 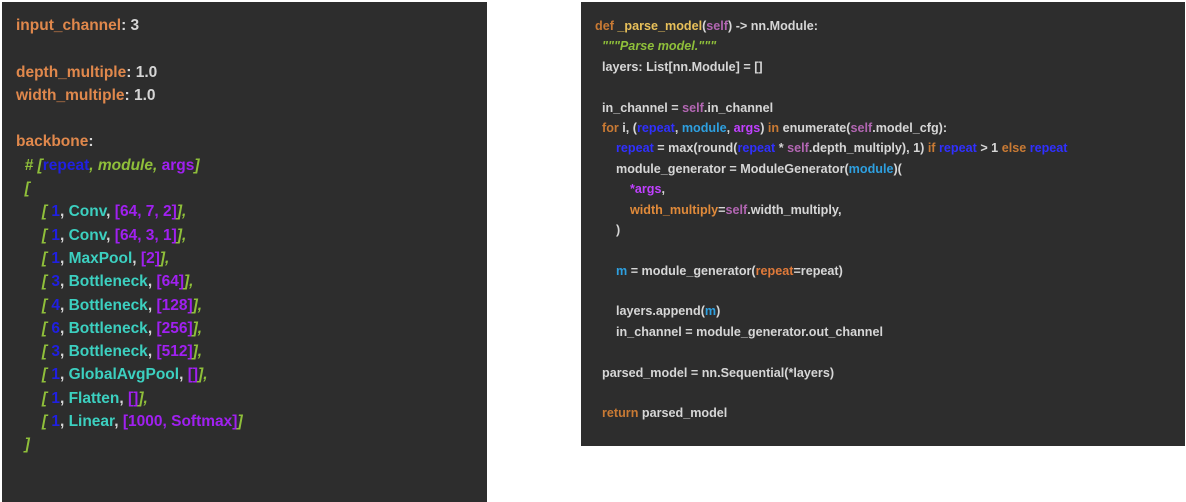 I want to click on code-token: Flatten, so click(x=94, y=398).